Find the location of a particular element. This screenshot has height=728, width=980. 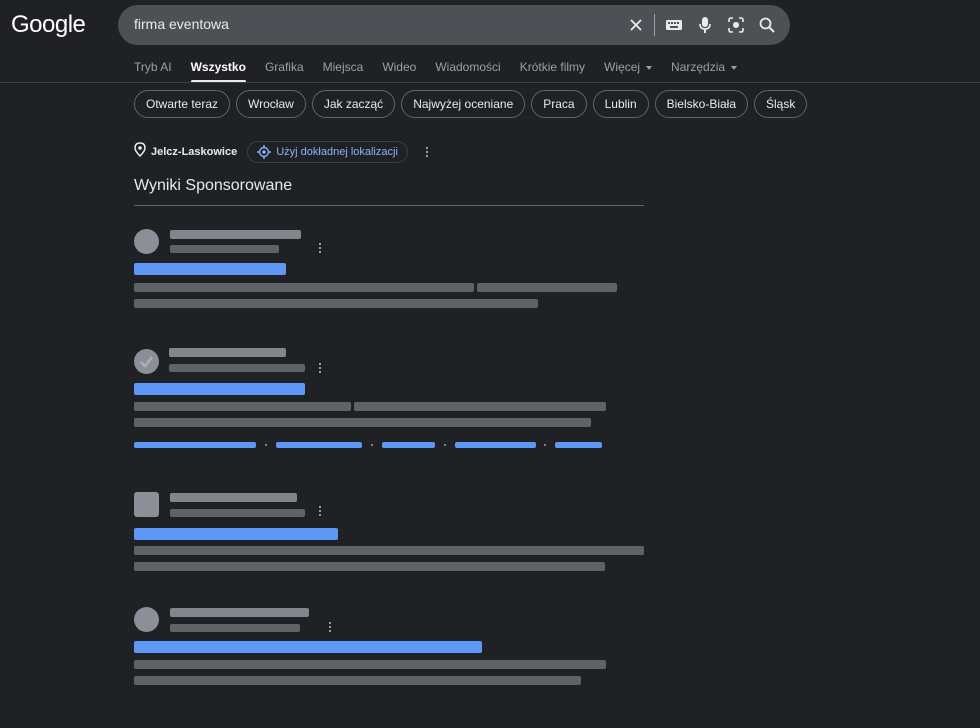

section-divider is located at coordinates (389, 205).